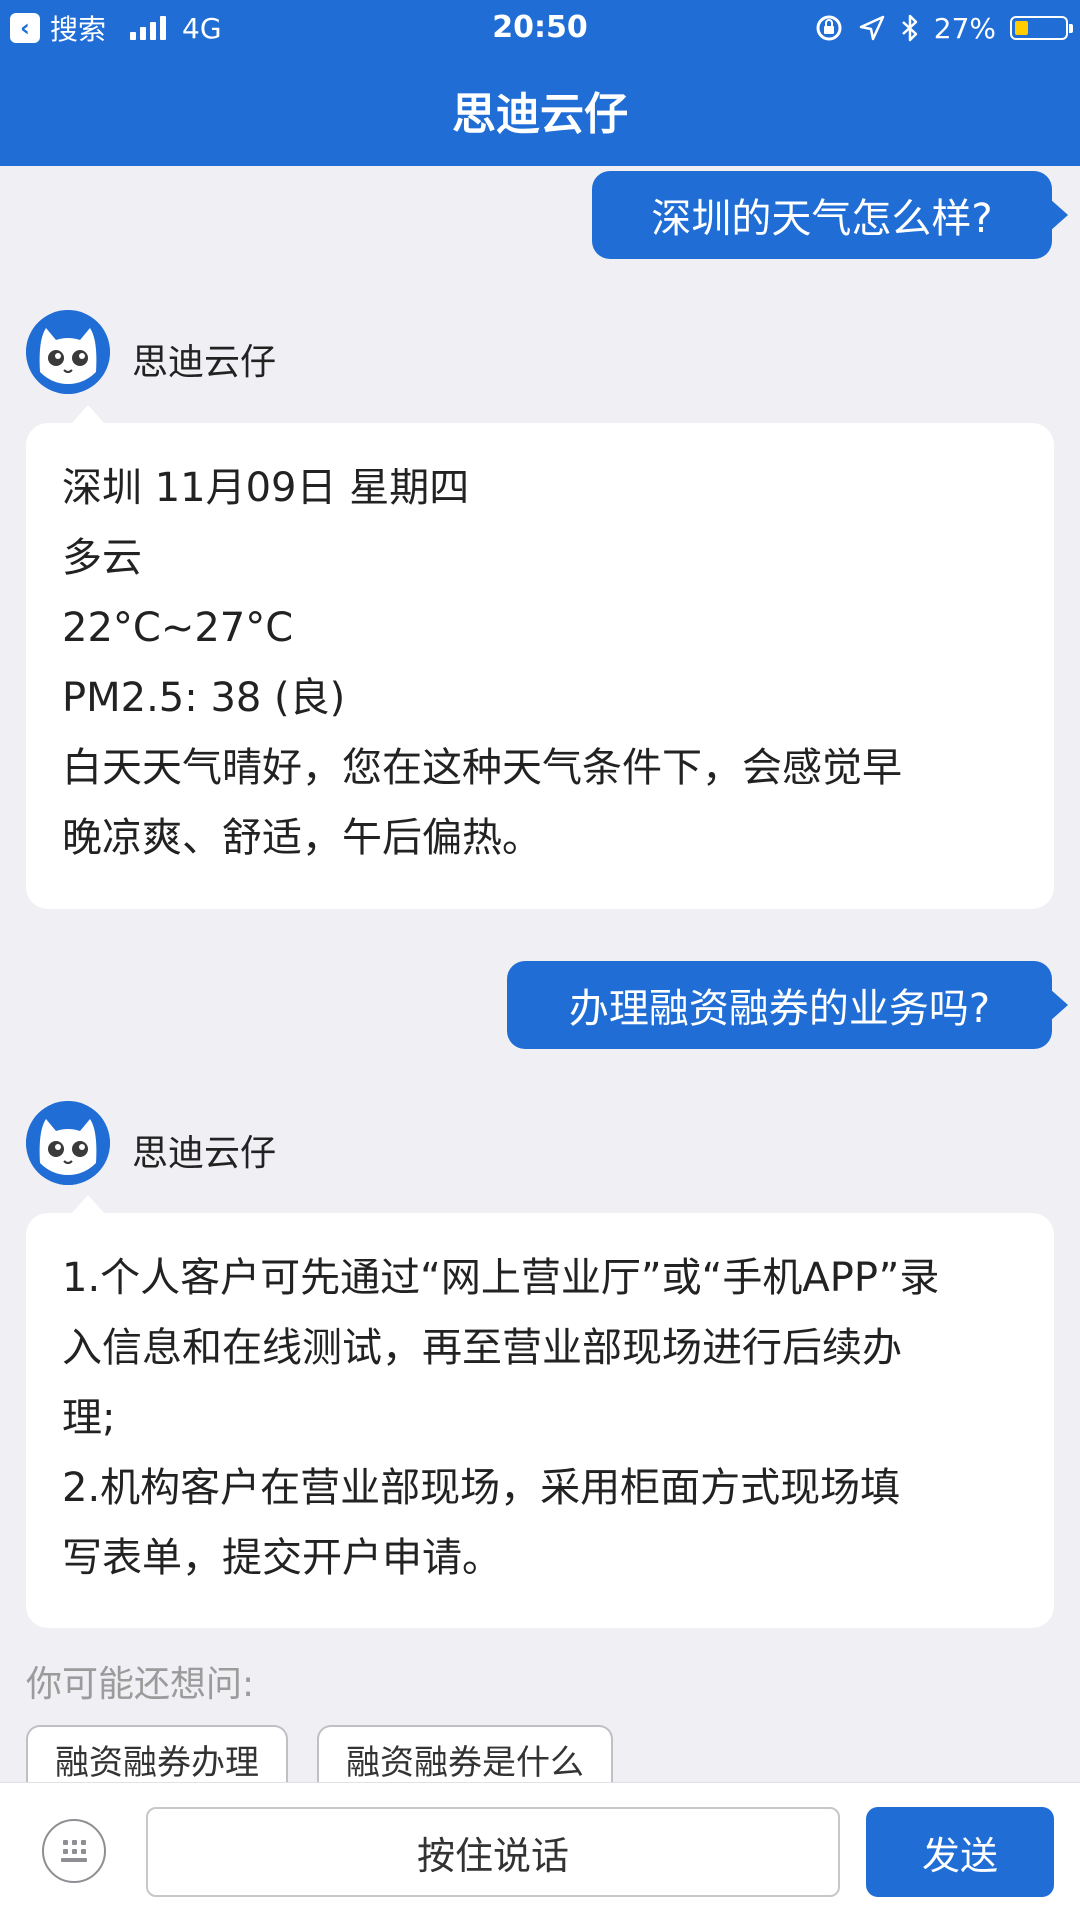 Image resolution: width=1080 pixels, height=1921 pixels. I want to click on suggestions-label: 你可能还想问:, so click(140, 1684).